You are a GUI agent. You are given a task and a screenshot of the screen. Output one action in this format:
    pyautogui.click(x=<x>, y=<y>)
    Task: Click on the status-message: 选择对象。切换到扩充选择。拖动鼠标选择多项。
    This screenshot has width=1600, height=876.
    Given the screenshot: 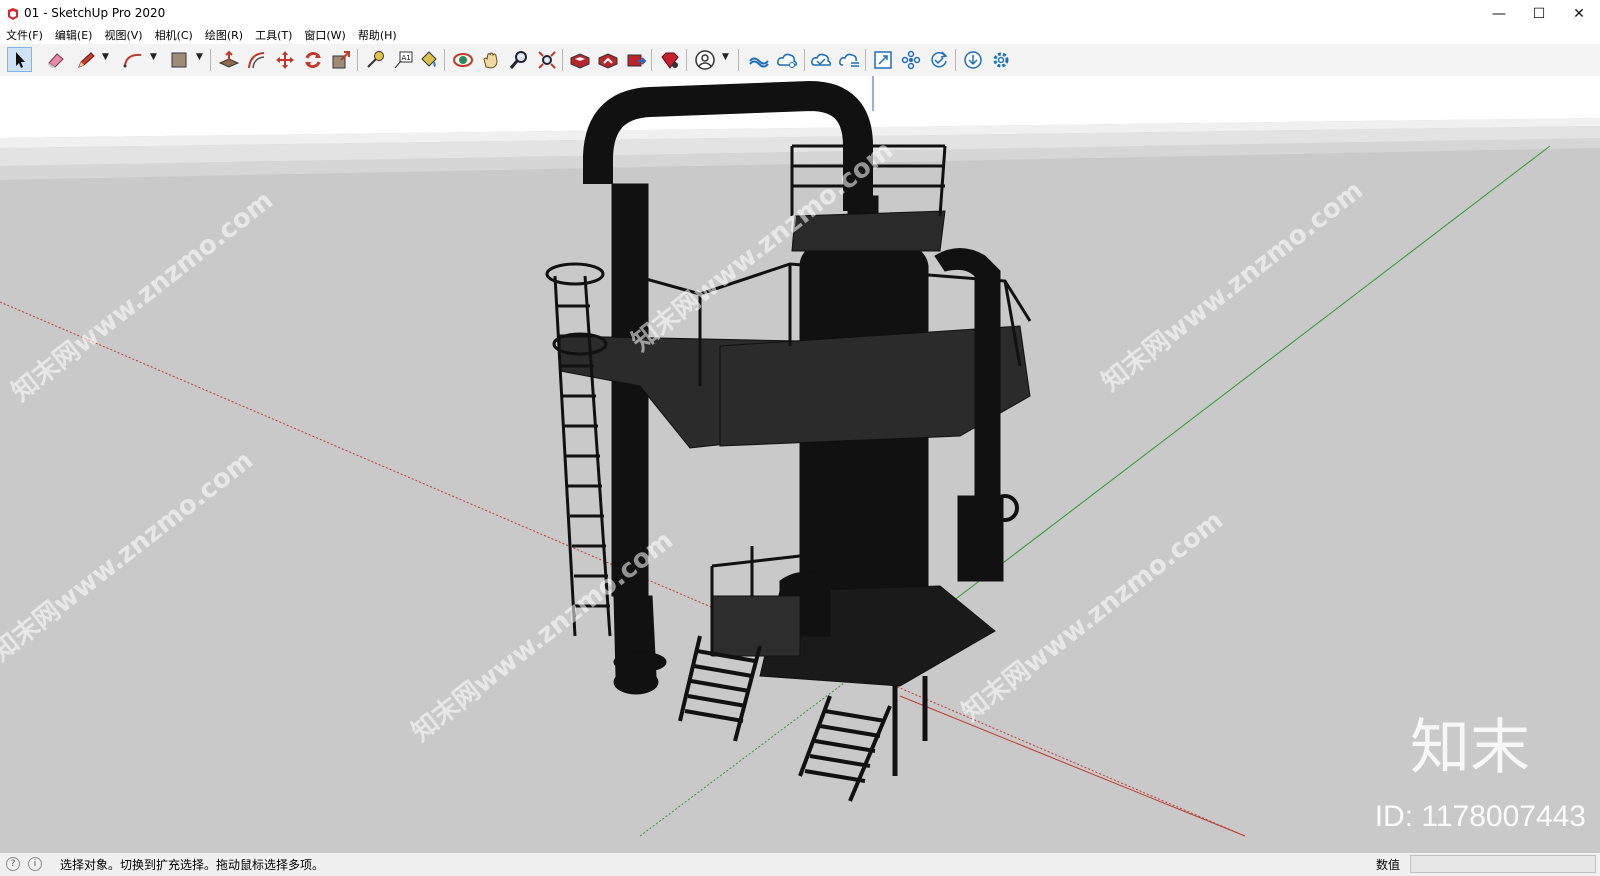 What is the action you would take?
    pyautogui.click(x=192, y=865)
    